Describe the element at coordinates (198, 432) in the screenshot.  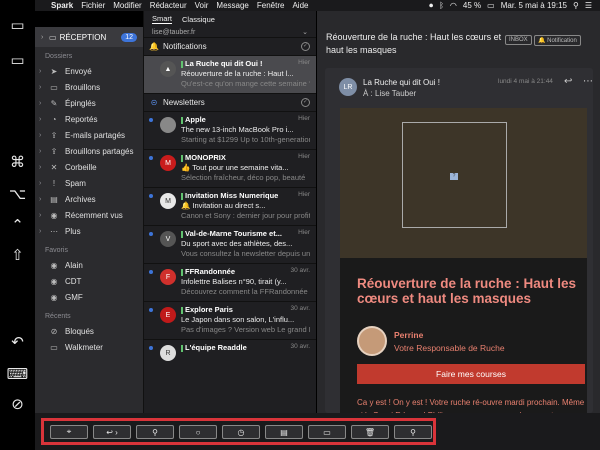
I see `done-button: ○` at that location.